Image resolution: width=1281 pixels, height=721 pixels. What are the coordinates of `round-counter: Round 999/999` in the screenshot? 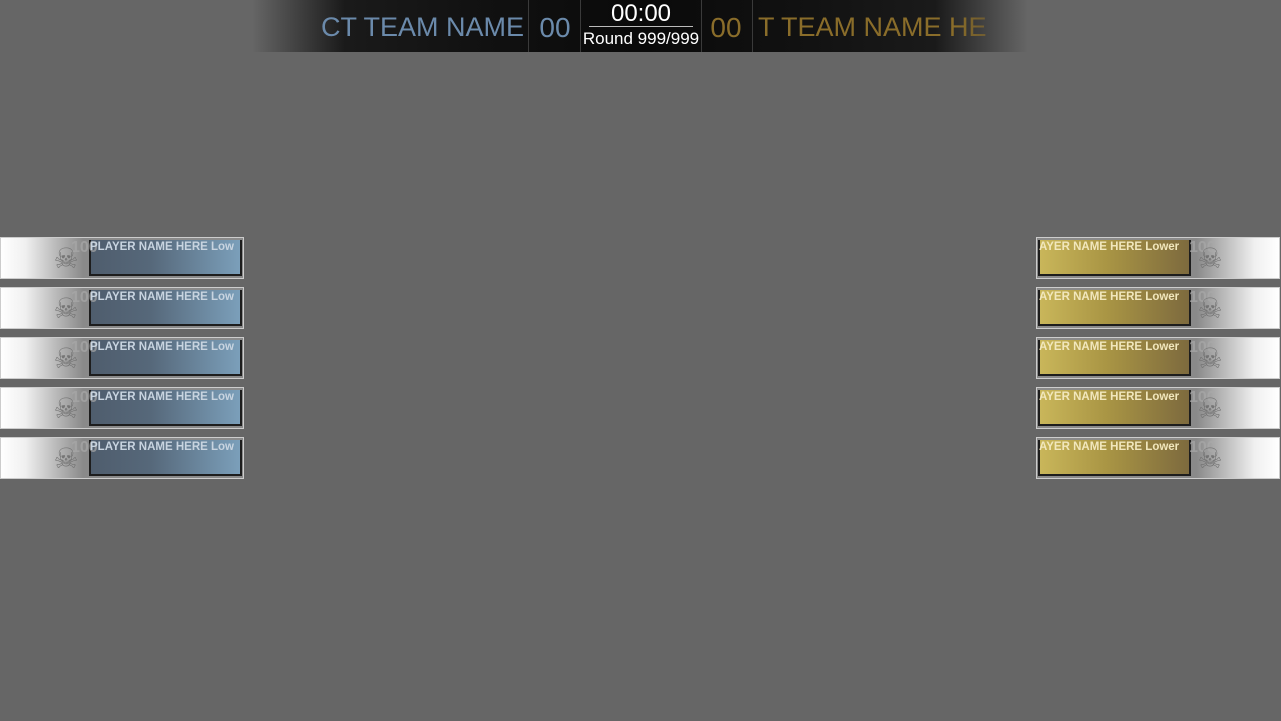 It's located at (641, 38).